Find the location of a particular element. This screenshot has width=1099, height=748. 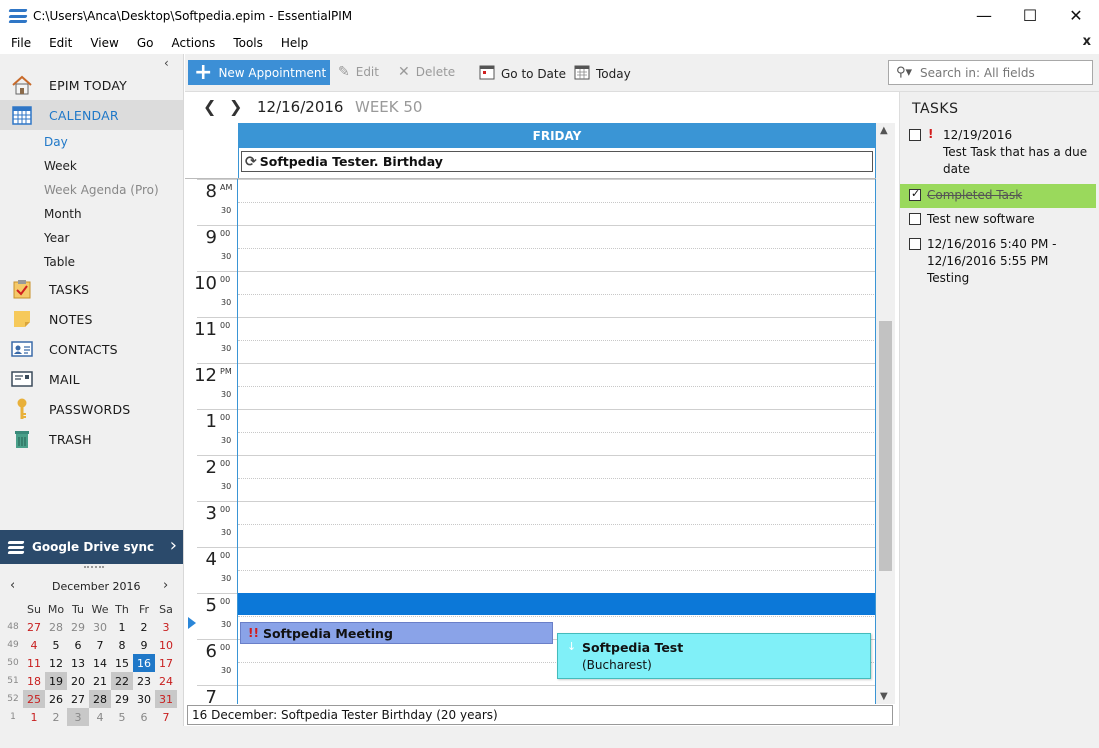

menu-view: View is located at coordinates (105, 43).